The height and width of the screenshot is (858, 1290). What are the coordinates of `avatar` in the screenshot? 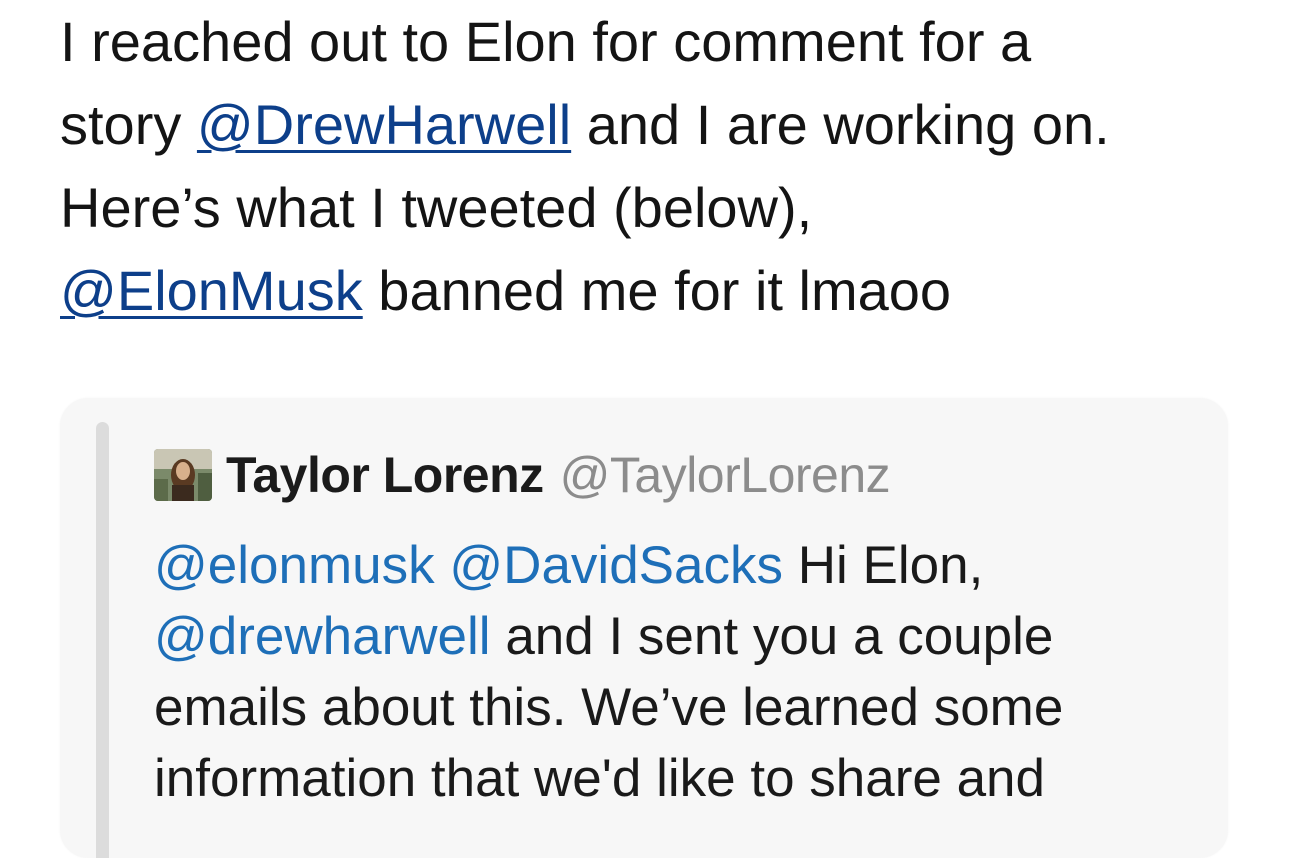 It's located at (183, 475).